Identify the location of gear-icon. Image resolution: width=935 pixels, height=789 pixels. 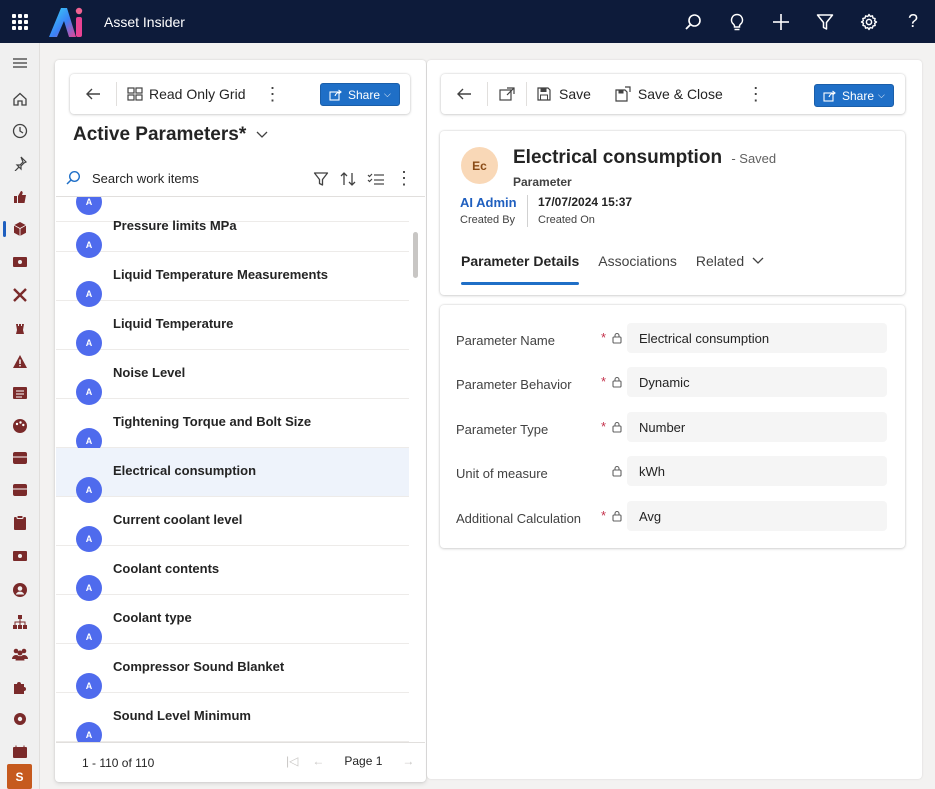
(20, 719).